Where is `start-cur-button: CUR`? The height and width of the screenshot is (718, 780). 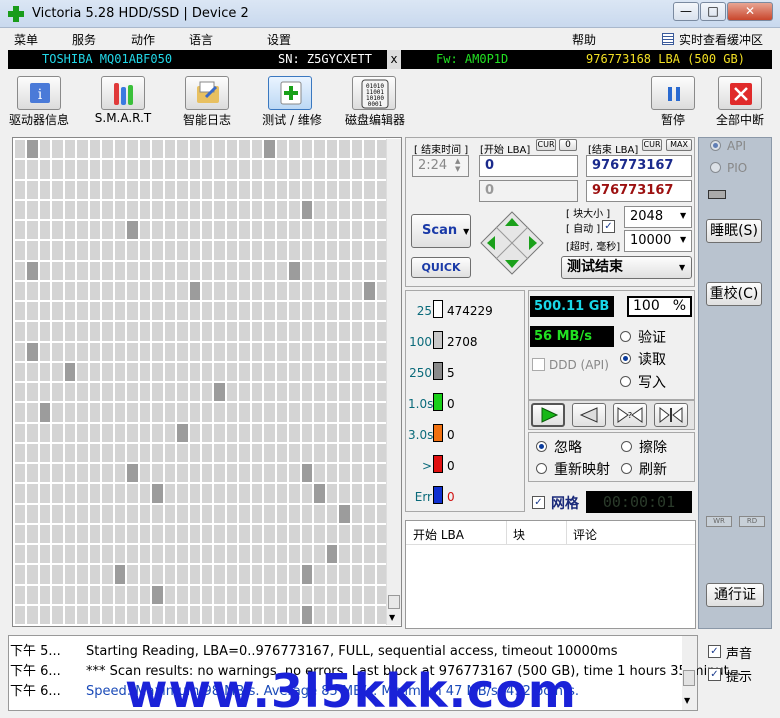 start-cur-button: CUR is located at coordinates (546, 145).